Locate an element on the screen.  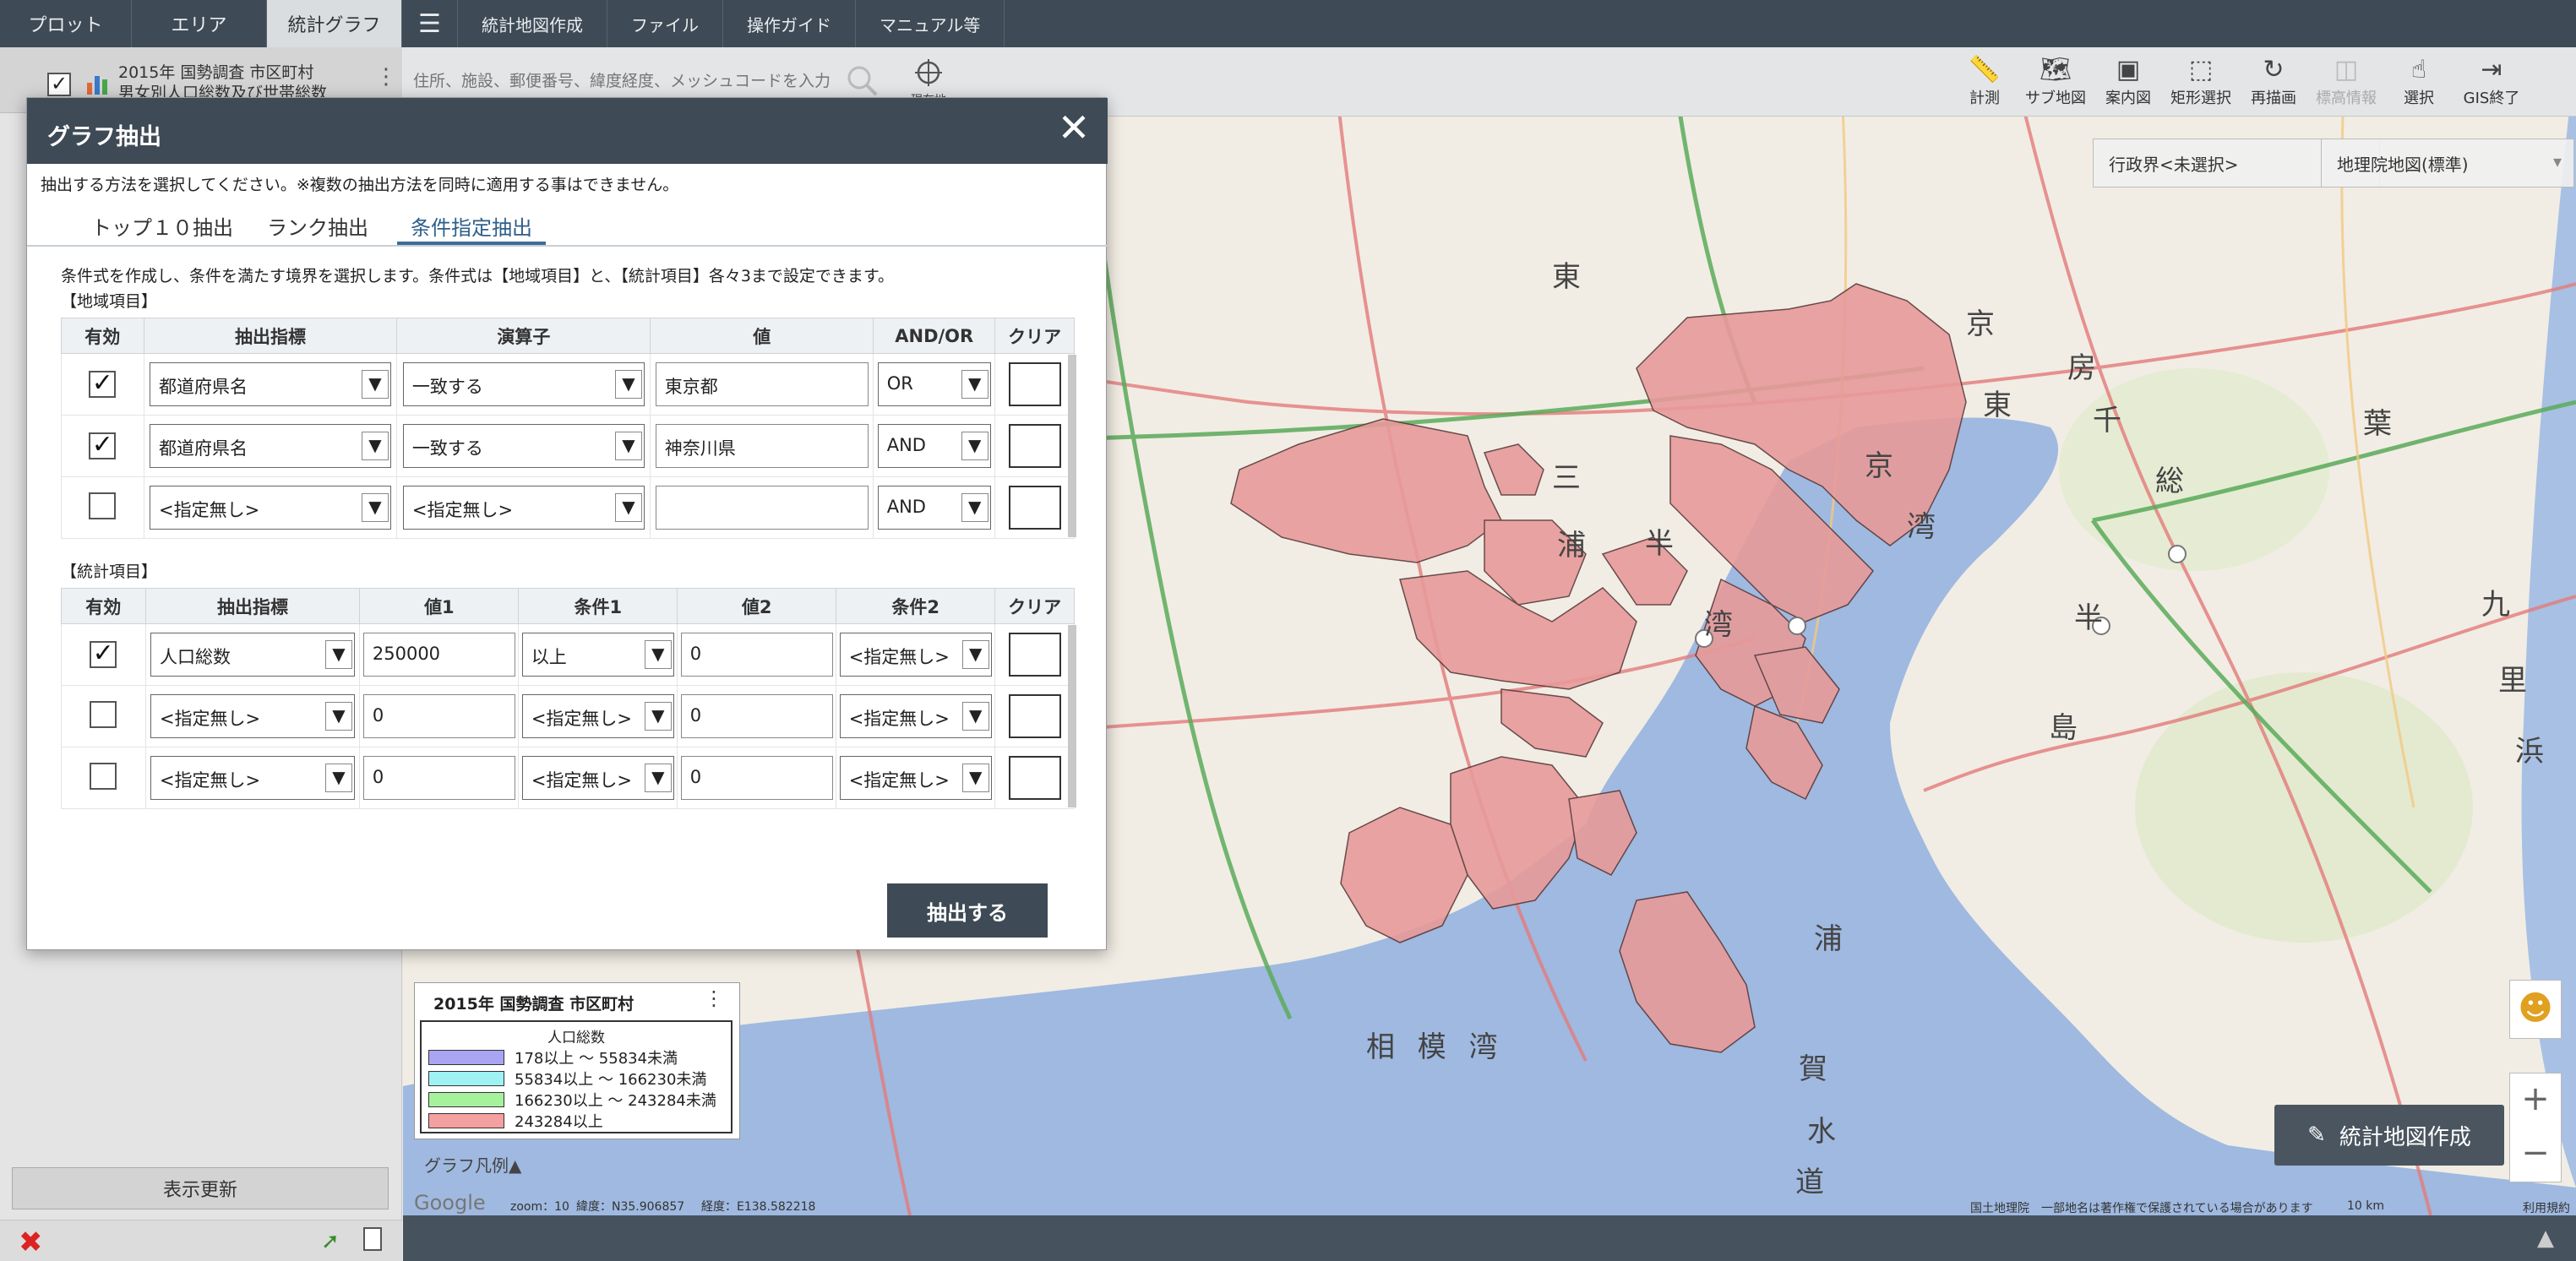
legend-menu-icon: ⋮ is located at coordinates (714, 998).